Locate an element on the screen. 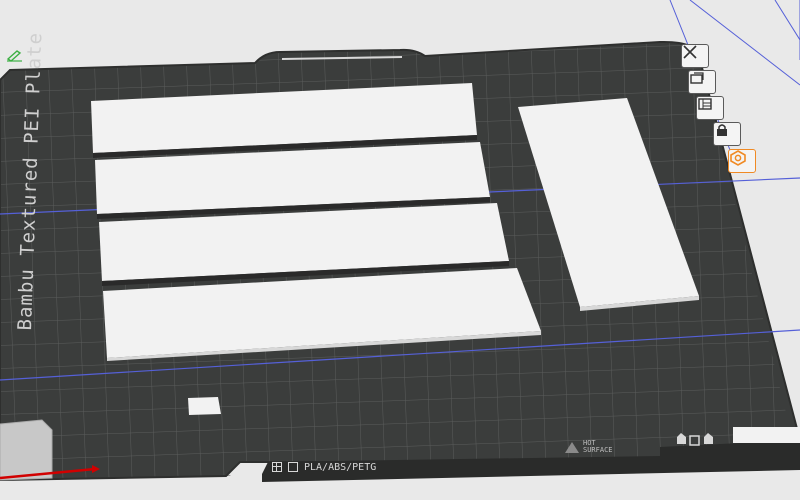 The width and height of the screenshot is (800, 500). qr-icon is located at coordinates (293, 467).